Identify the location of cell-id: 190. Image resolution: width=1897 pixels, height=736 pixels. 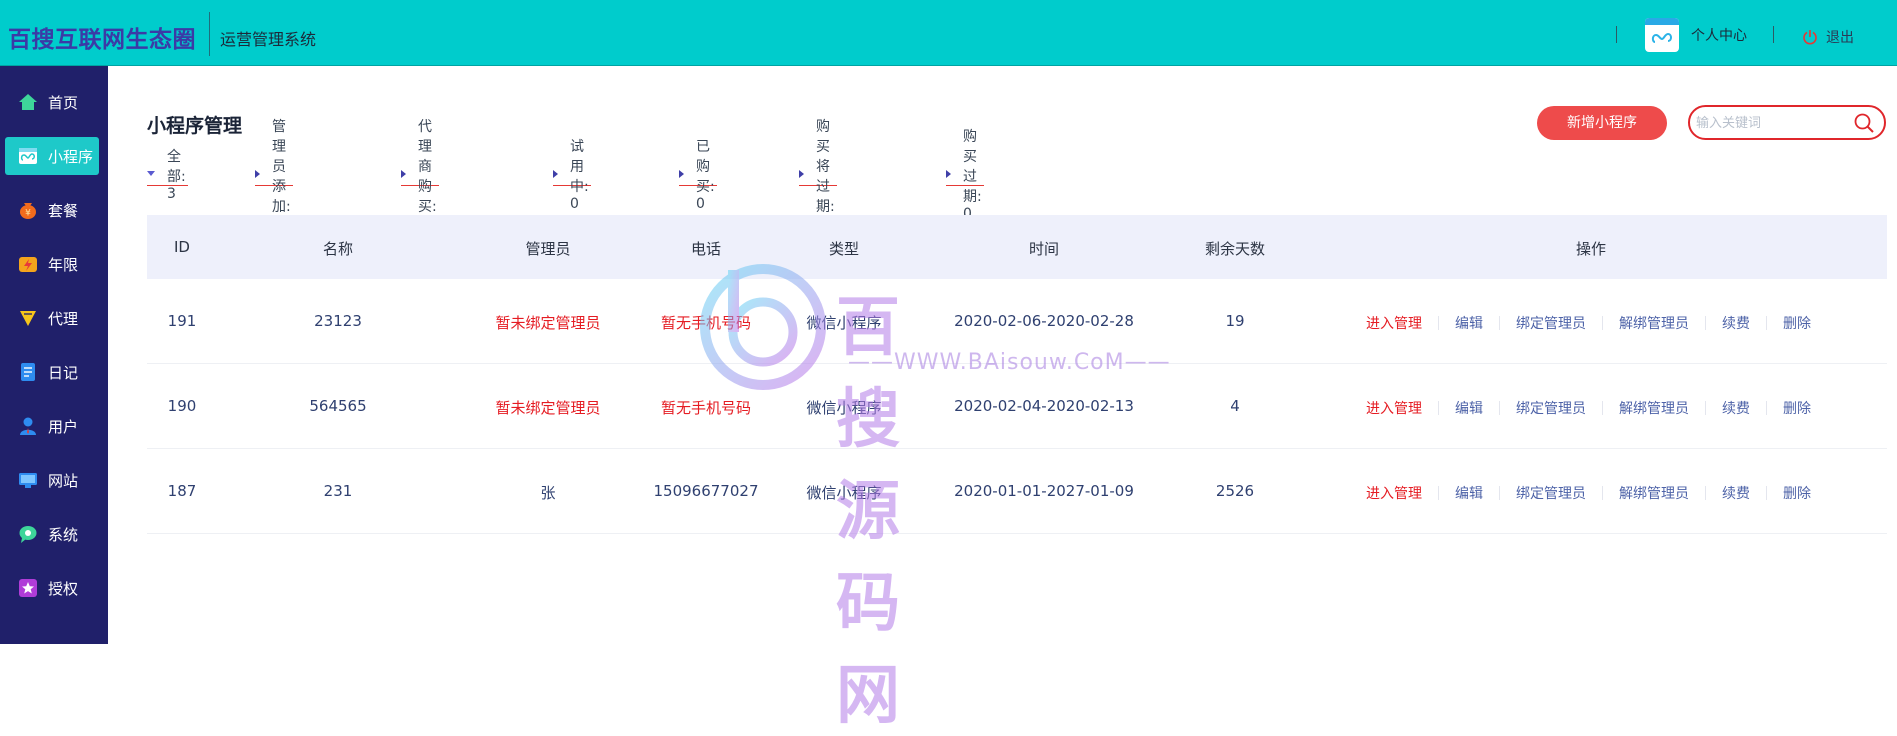
(182, 406).